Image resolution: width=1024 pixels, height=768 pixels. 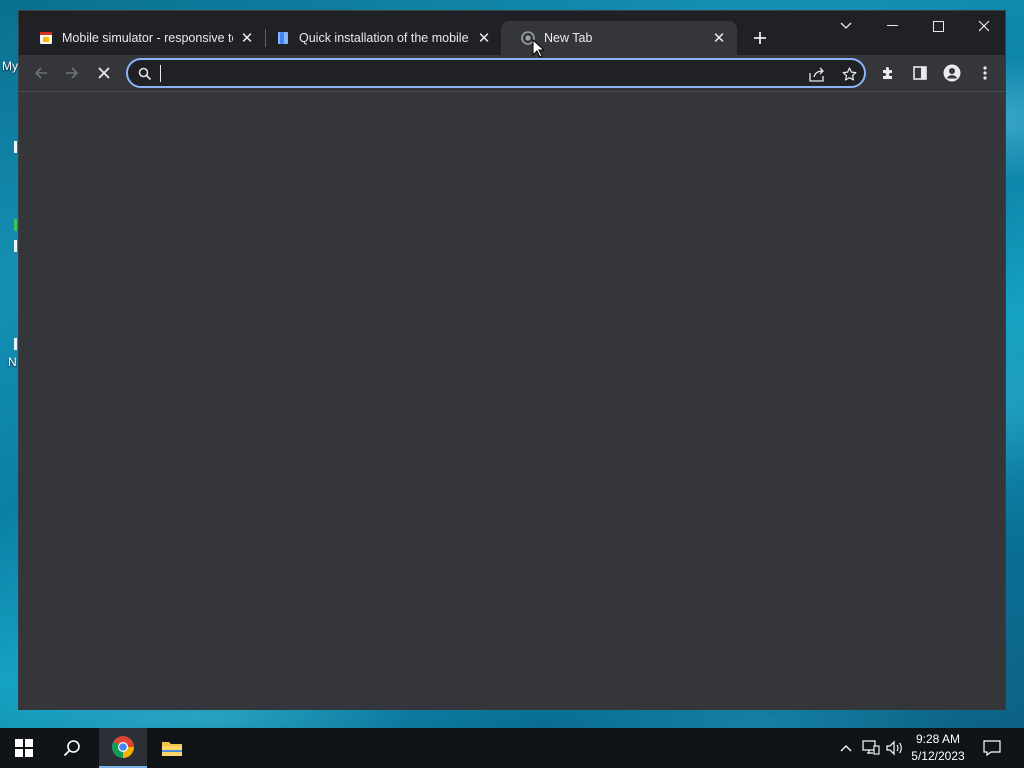 I want to click on stop-loading-button, so click(x=104, y=73).